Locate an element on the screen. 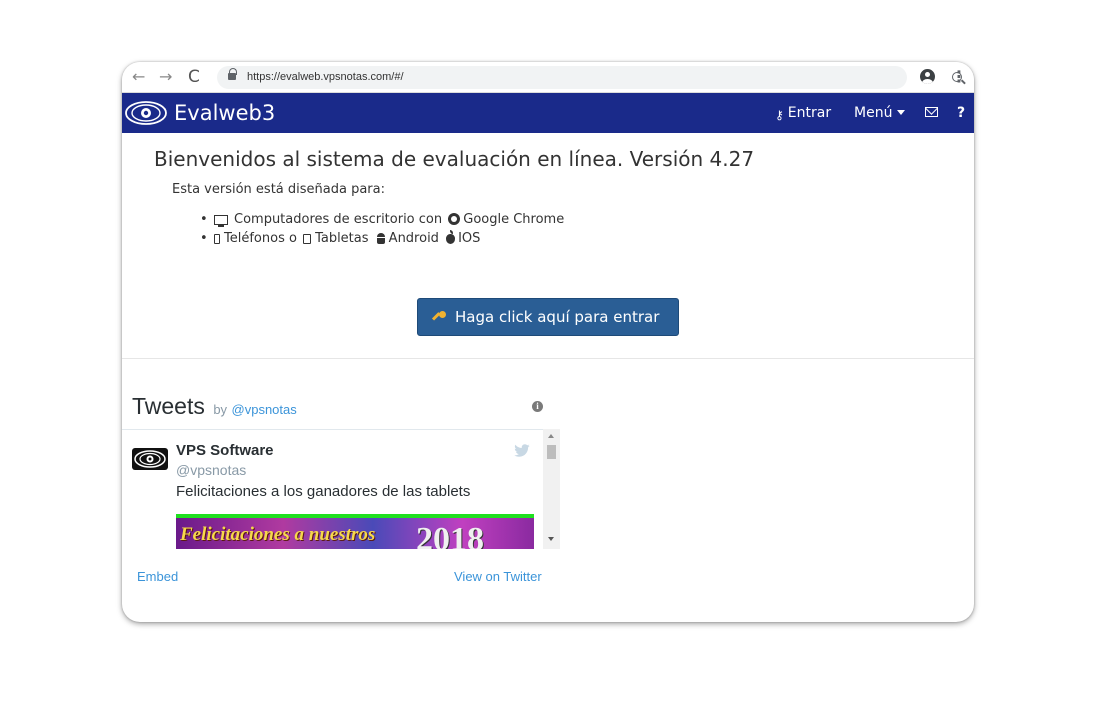 The width and height of the screenshot is (1093, 701). desktop-text: Computadores de escritorio con is located at coordinates (338, 219).